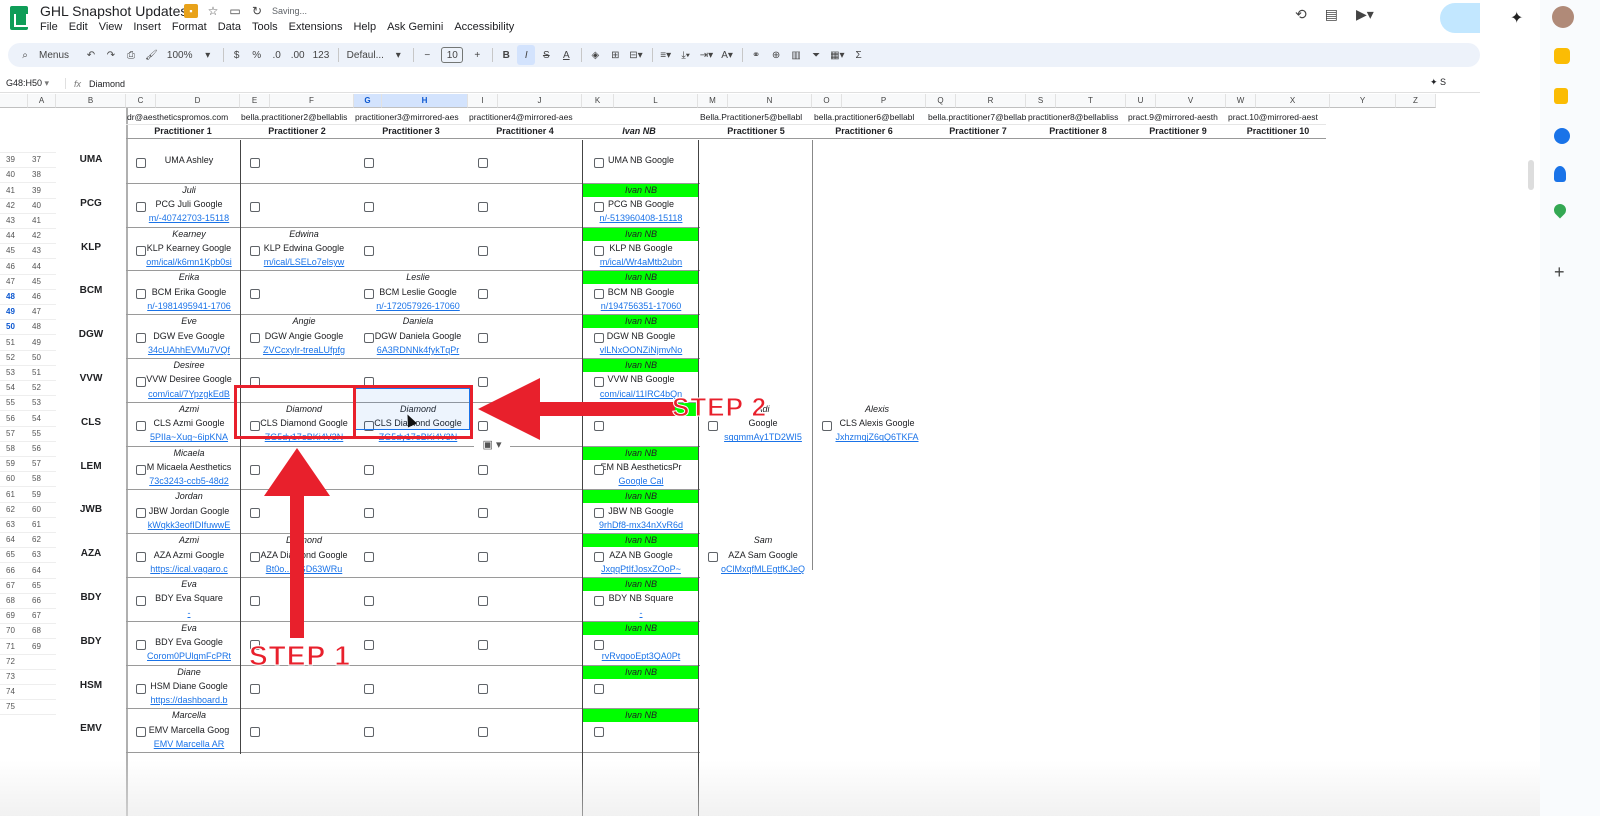 This screenshot has width=1600, height=816. I want to click on row-header: 57 55, so click(28, 434).